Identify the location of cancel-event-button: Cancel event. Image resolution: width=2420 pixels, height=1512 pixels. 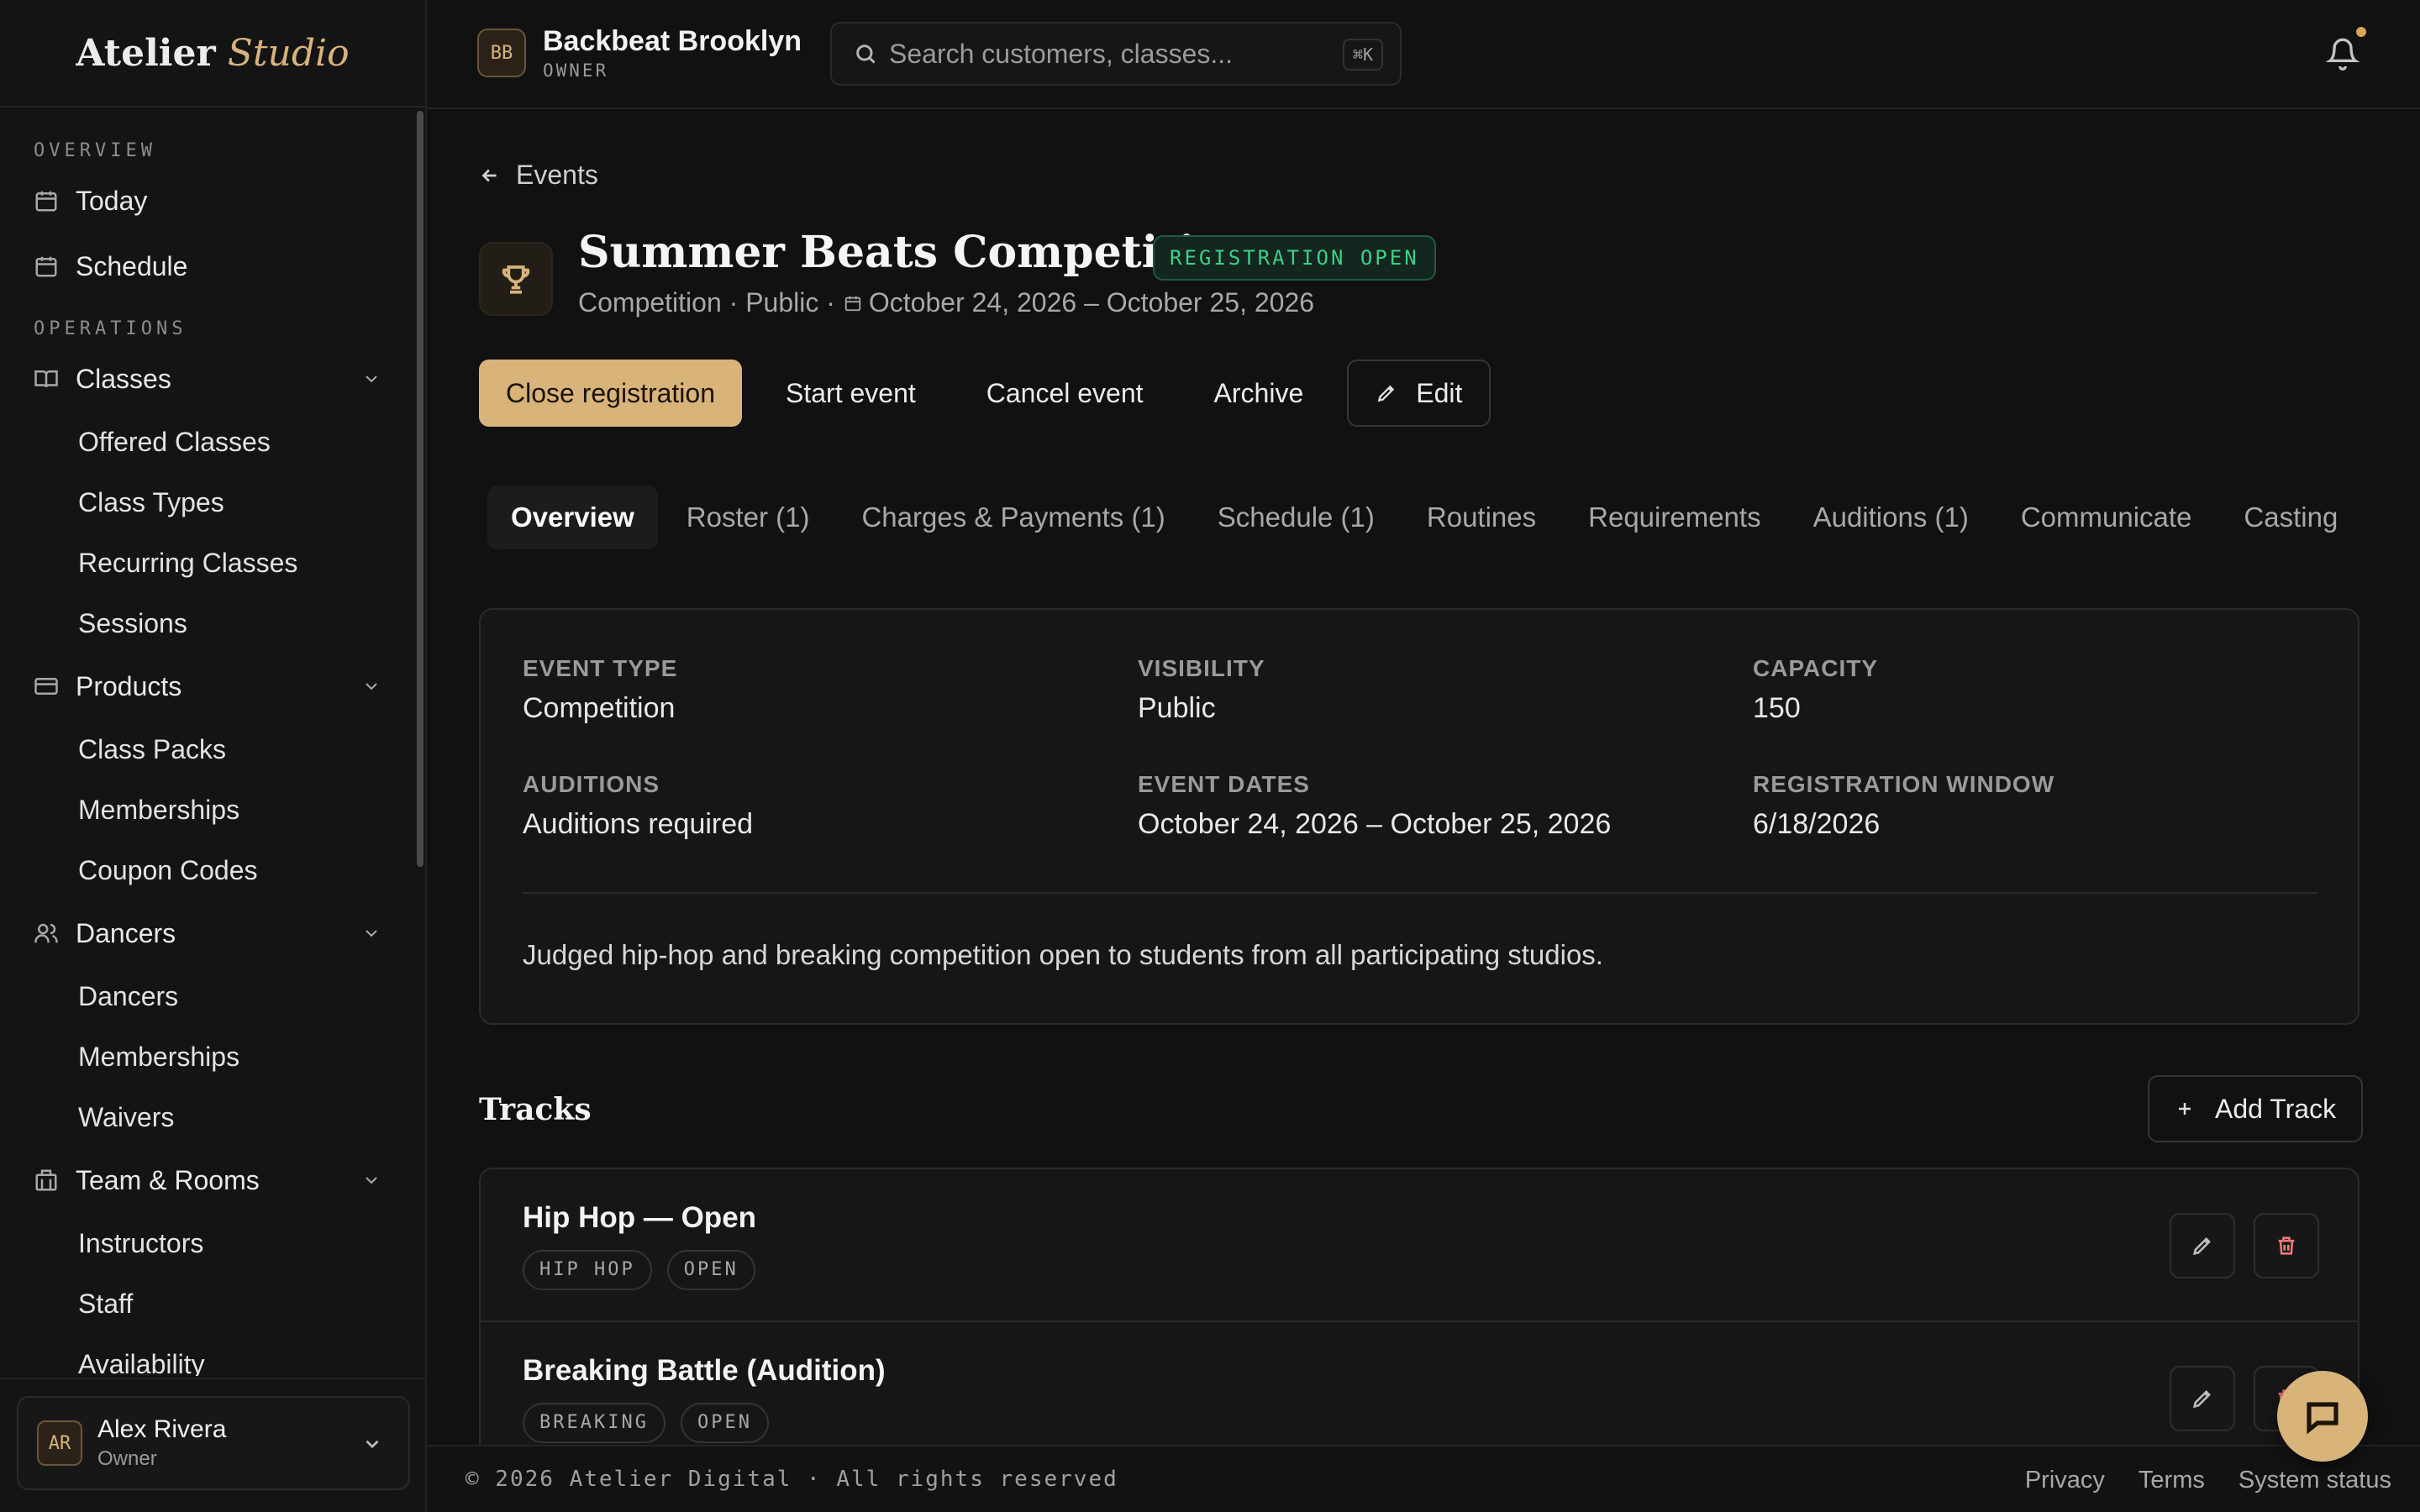
(1065, 393).